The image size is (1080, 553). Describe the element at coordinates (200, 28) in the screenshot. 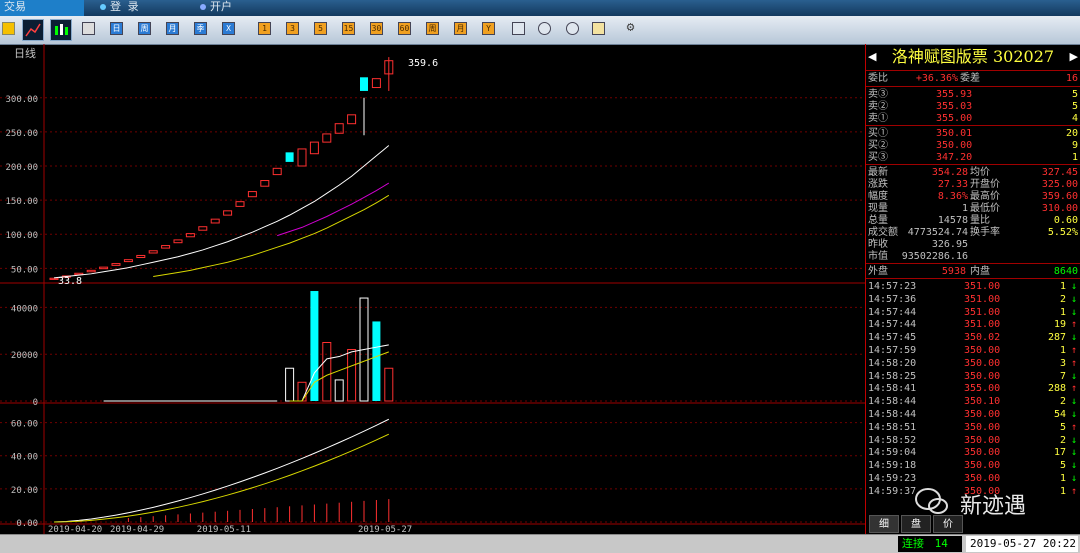

I see `quarter-period-button: 季` at that location.